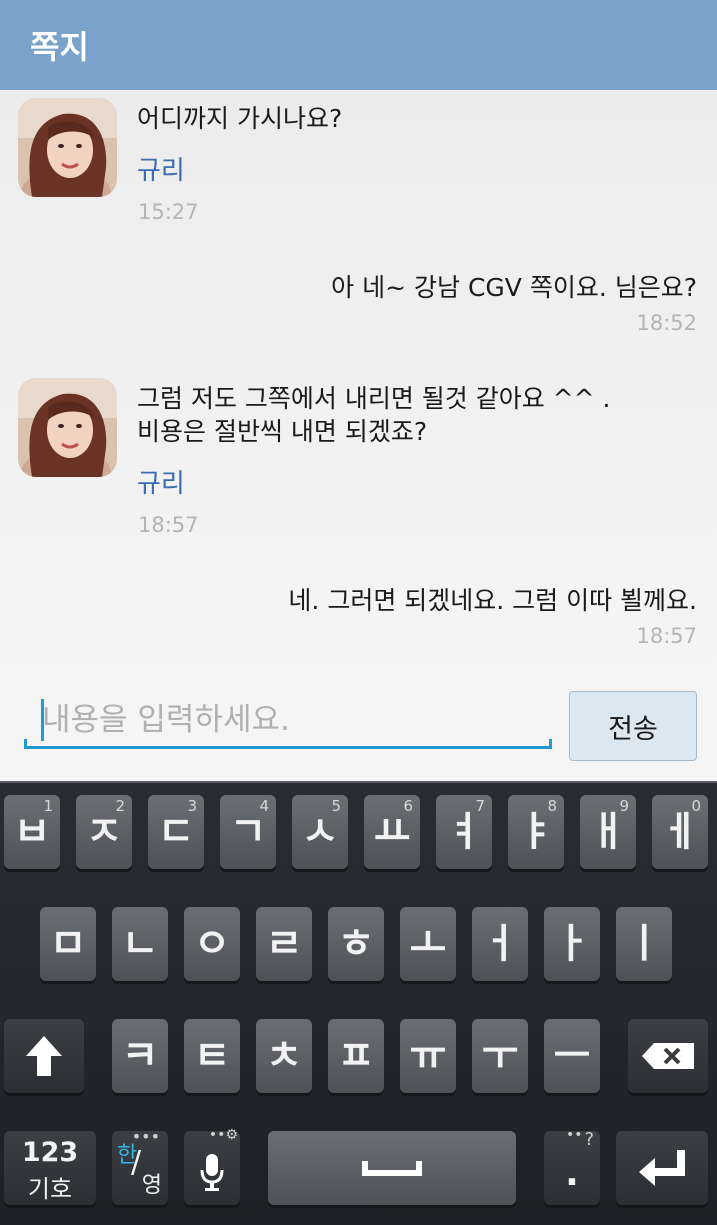  What do you see at coordinates (223, 1135) in the screenshot?
I see `settings-dots-icon: ••⚙` at bounding box center [223, 1135].